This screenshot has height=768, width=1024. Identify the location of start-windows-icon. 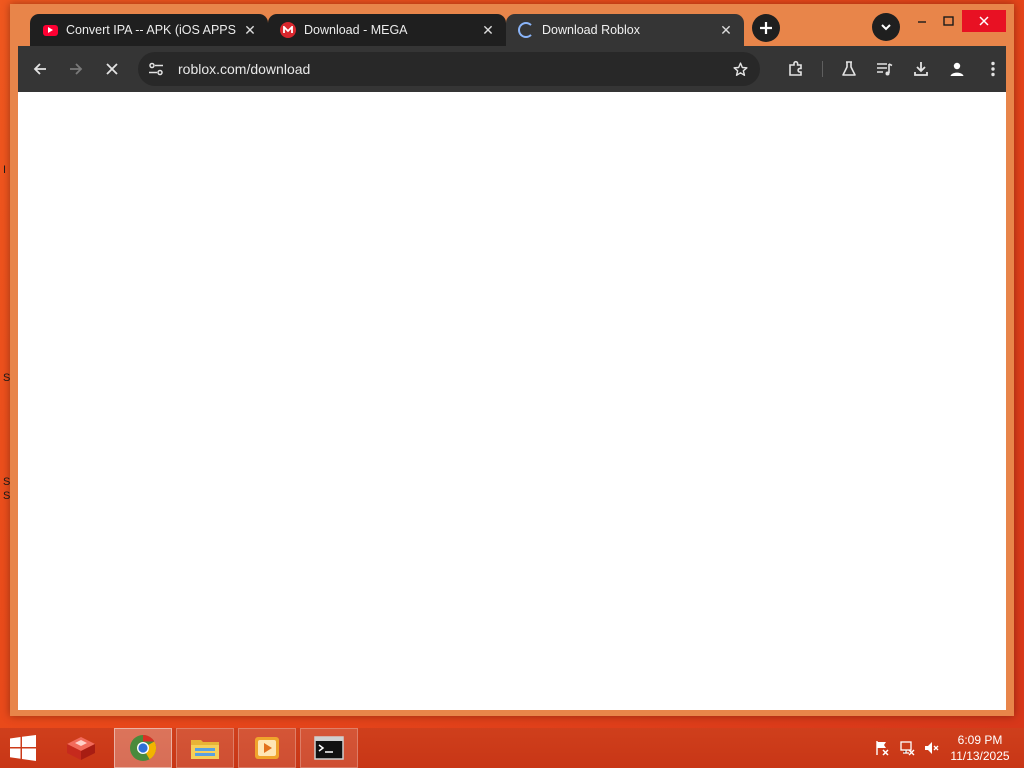
(23, 748).